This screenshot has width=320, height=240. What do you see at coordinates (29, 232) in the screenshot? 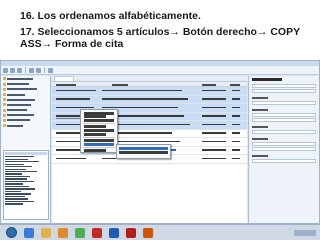
I see `internet-explorer-icon` at bounding box center [29, 232].